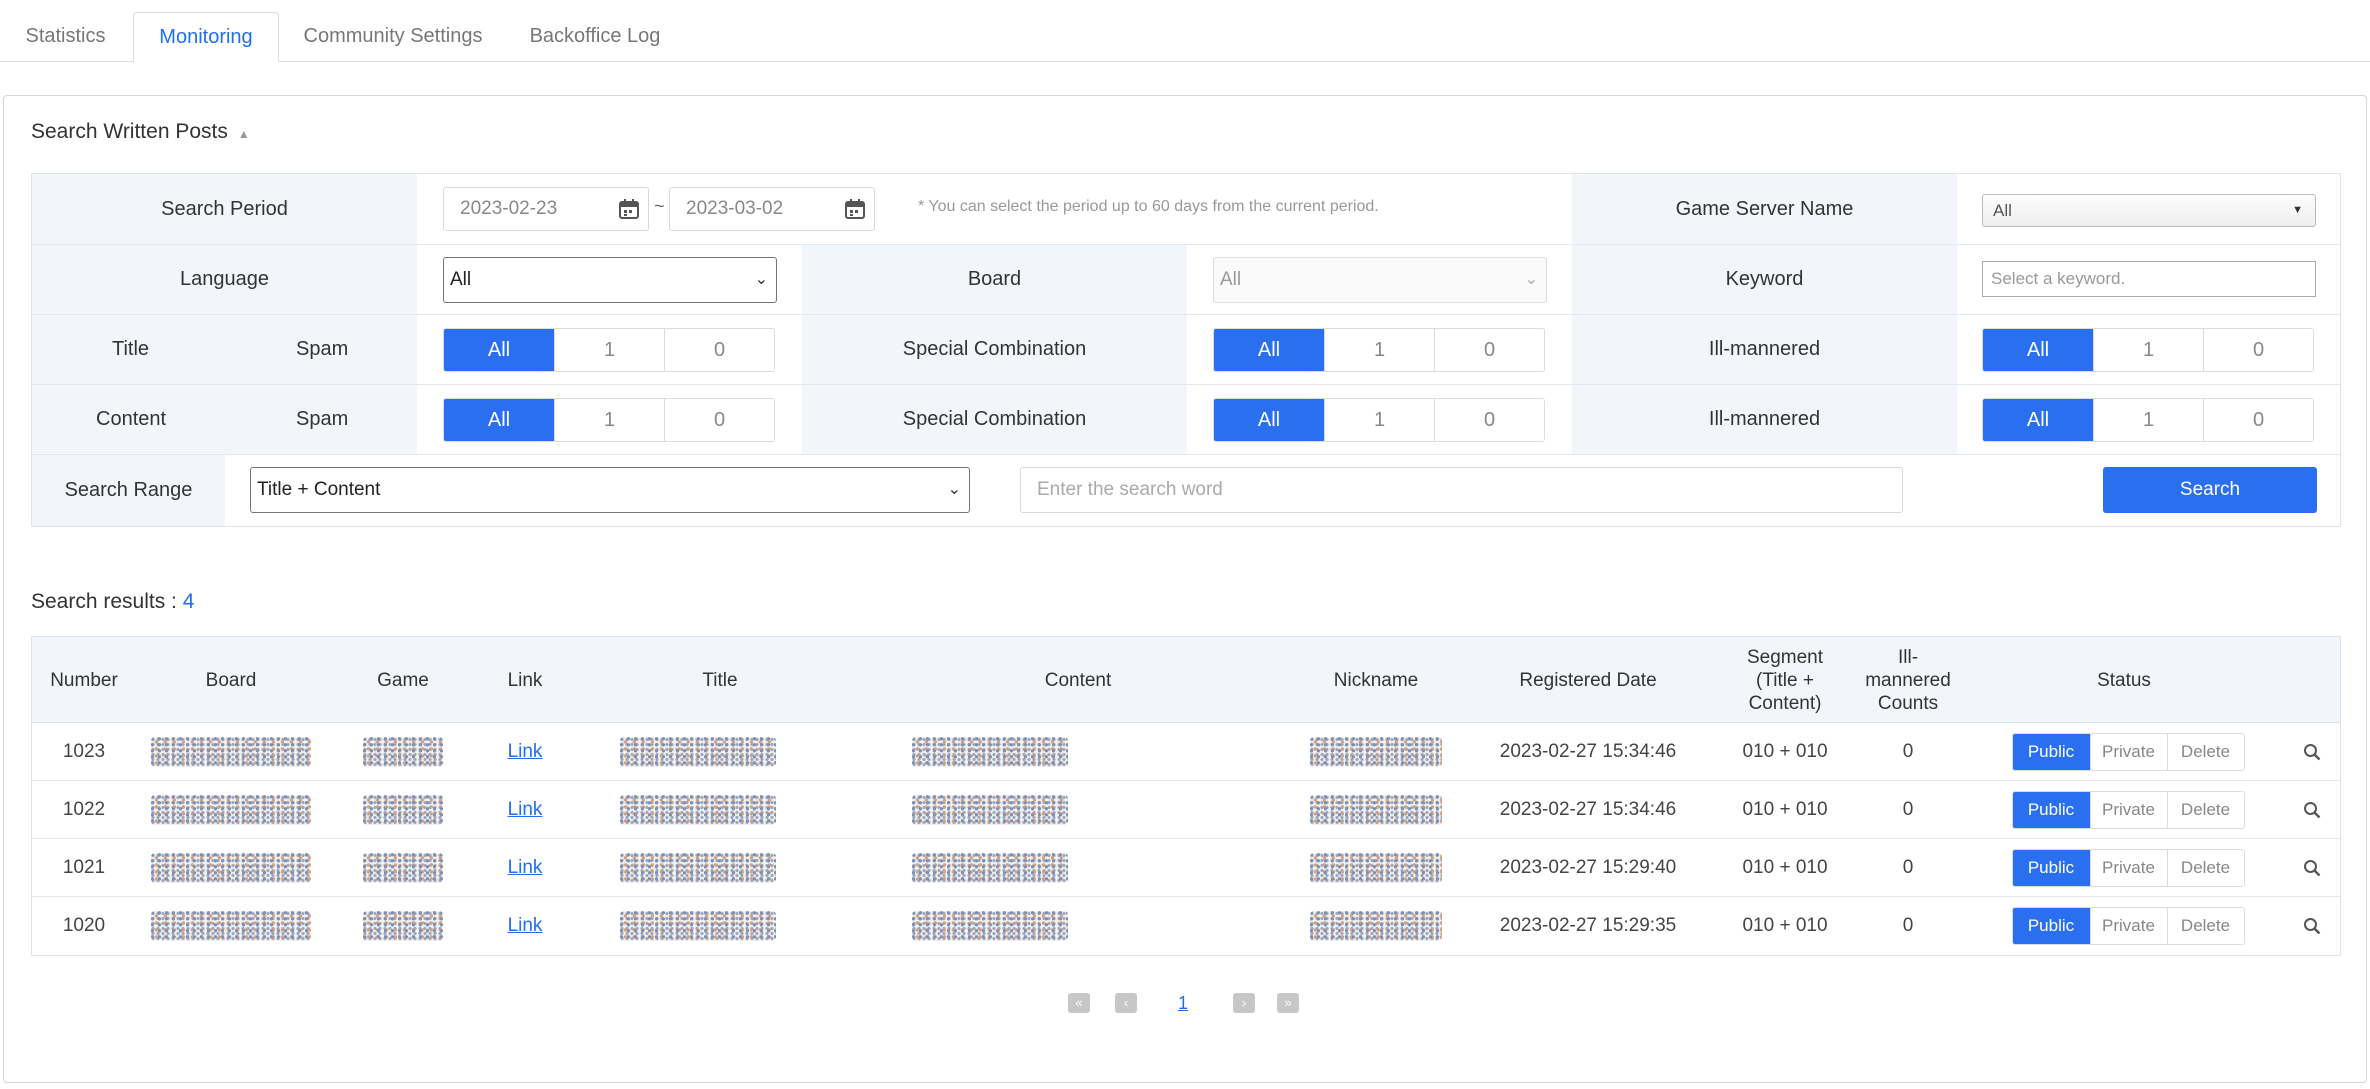 The image size is (2370, 1089). I want to click on next-page-icon: ›, so click(1244, 1003).